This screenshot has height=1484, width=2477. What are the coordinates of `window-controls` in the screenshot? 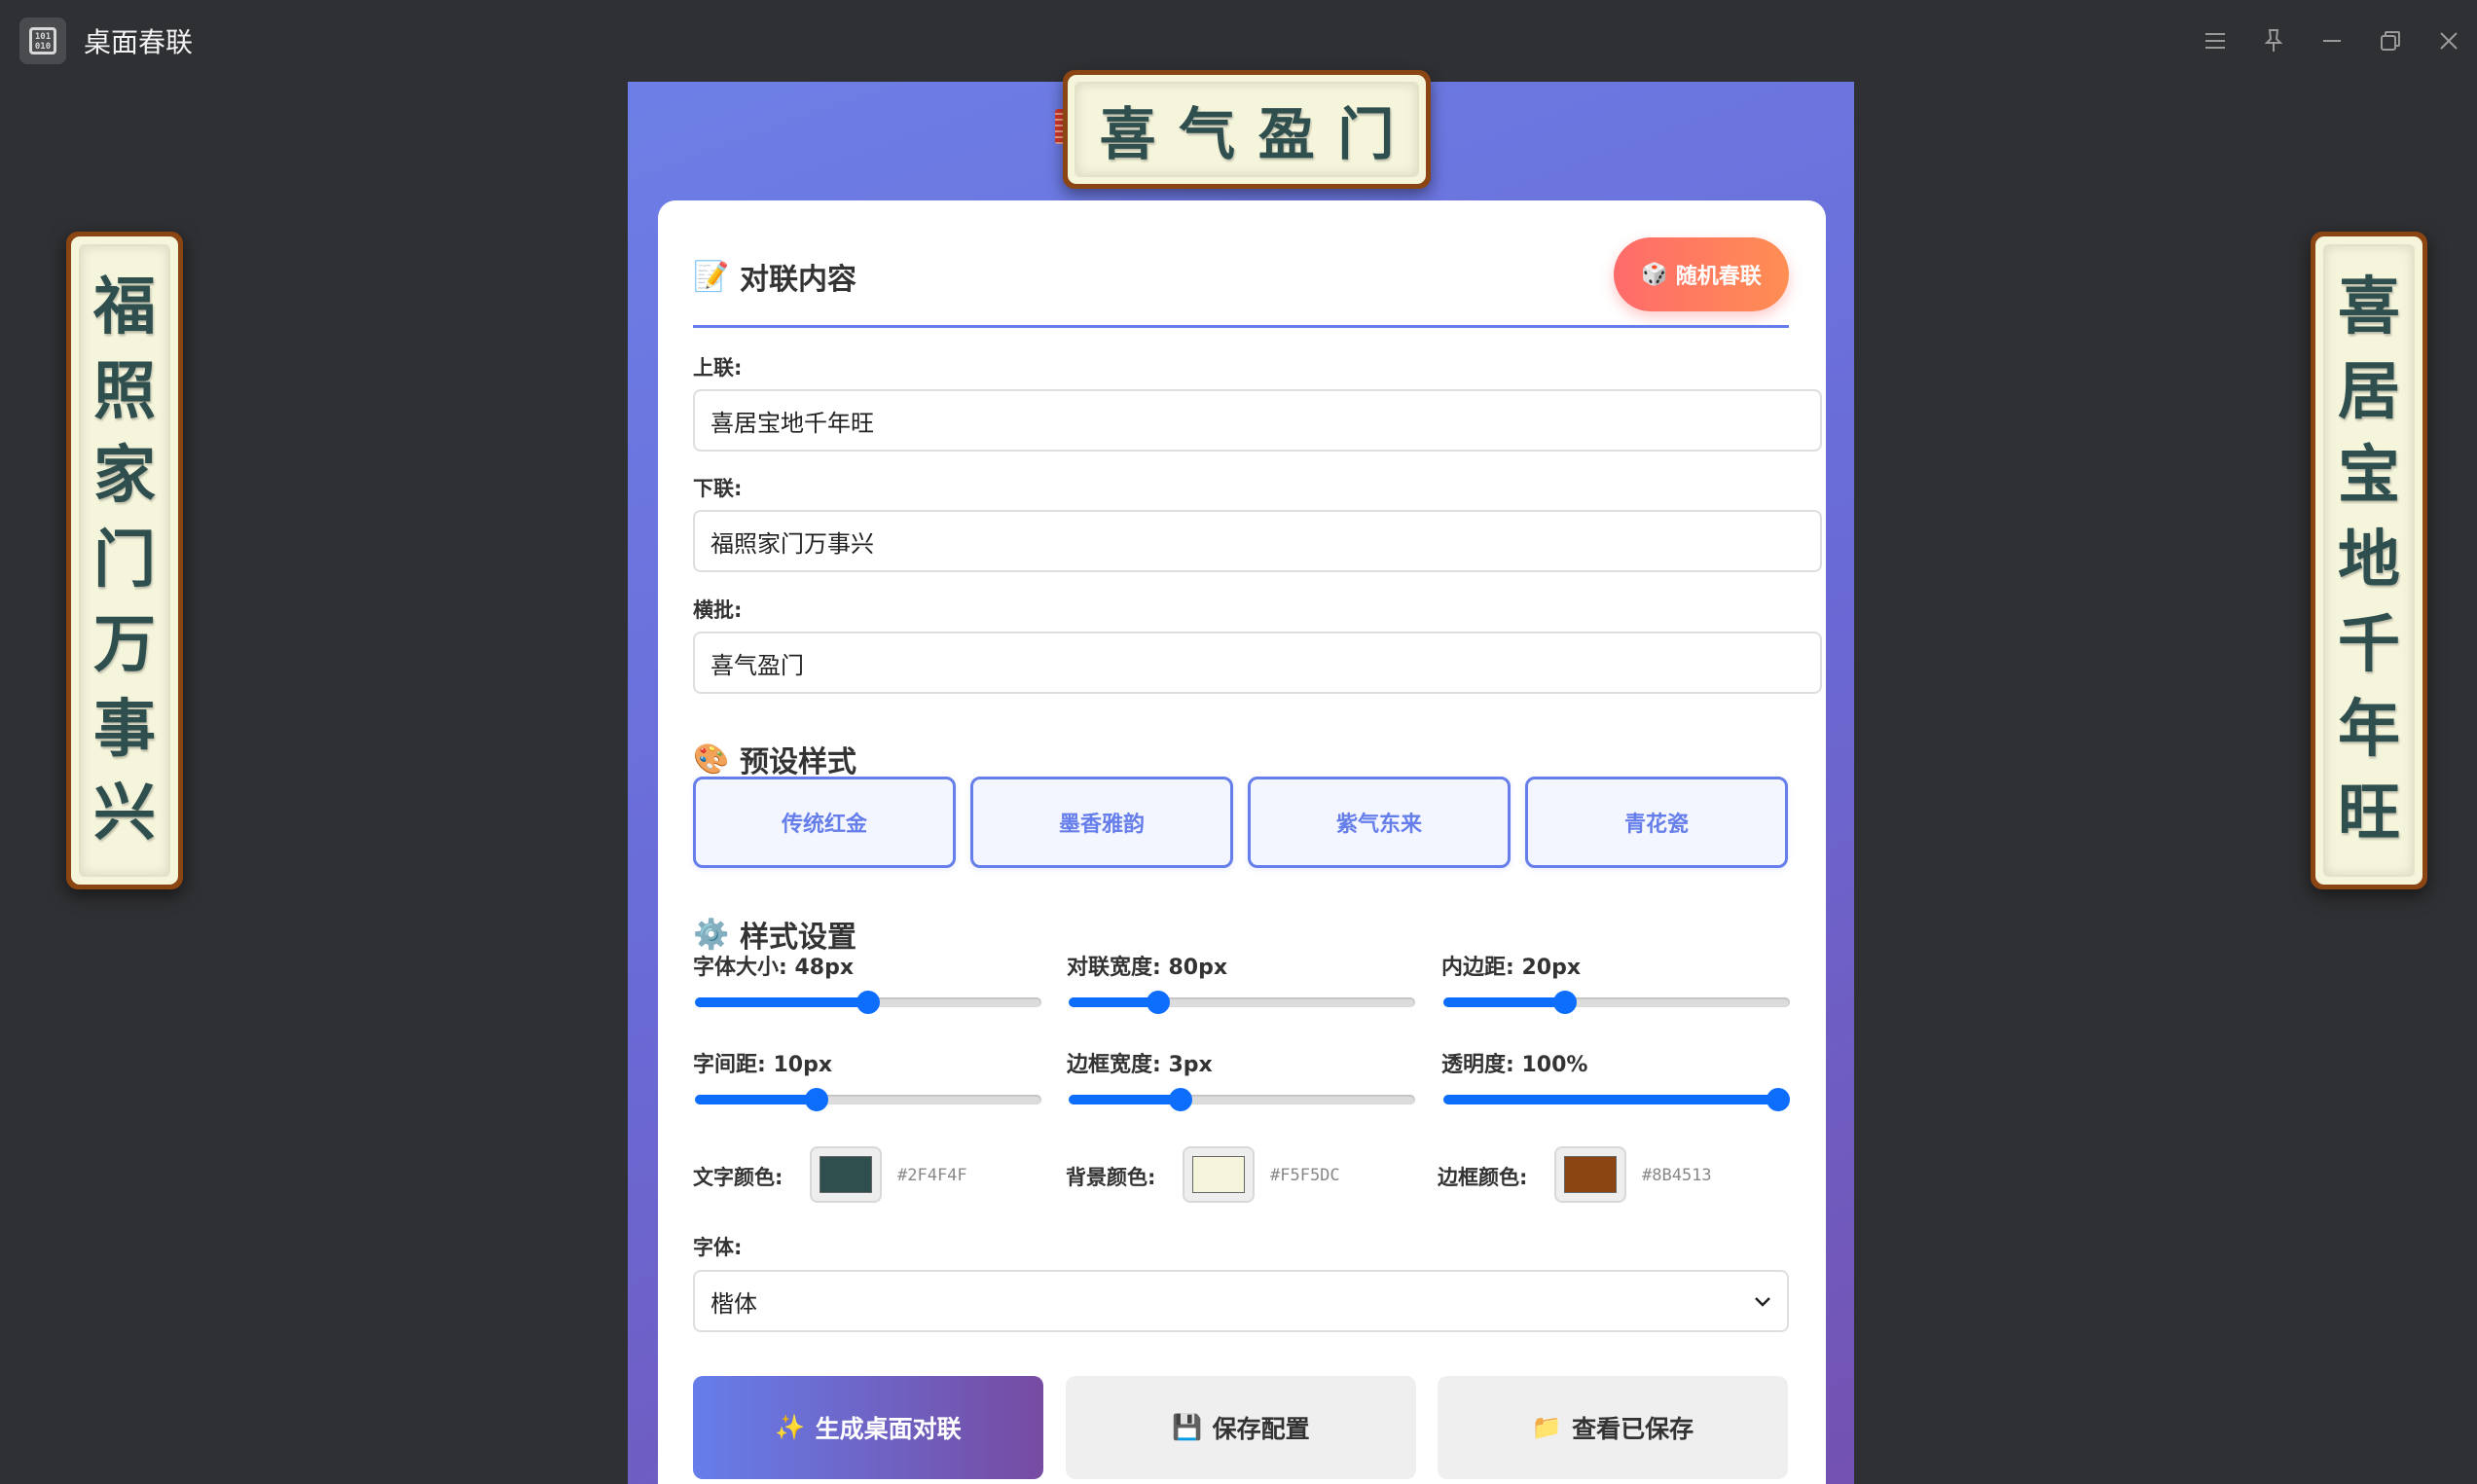 It's located at (2332, 40).